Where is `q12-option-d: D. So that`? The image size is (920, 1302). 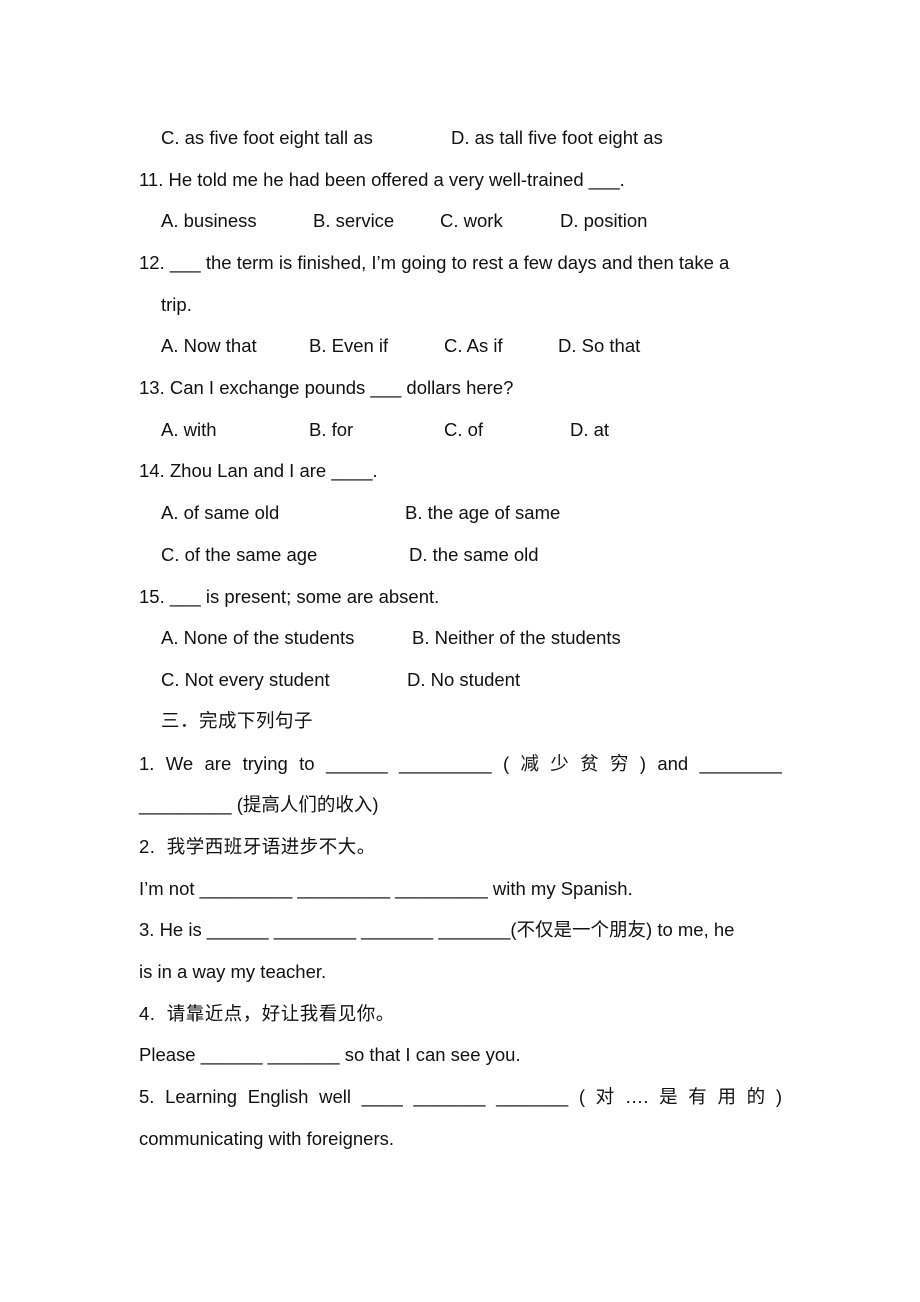
q12-option-d: D. So that is located at coordinates (599, 345).